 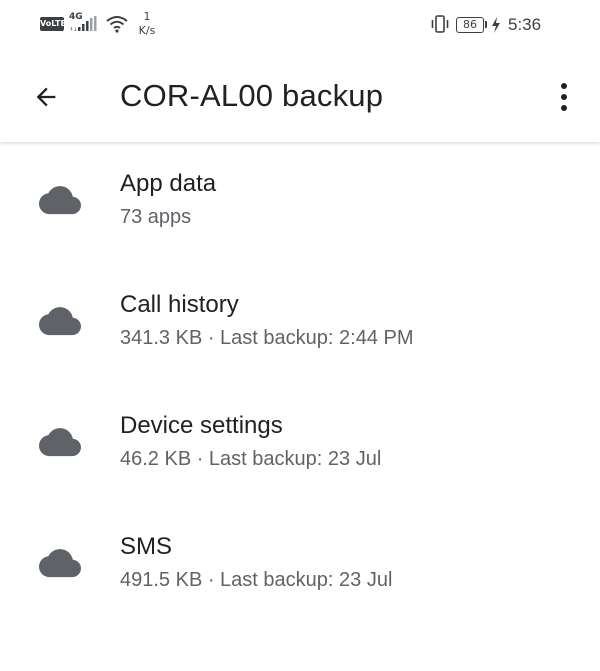 I want to click on battery-indicator: 86, so click(x=470, y=25).